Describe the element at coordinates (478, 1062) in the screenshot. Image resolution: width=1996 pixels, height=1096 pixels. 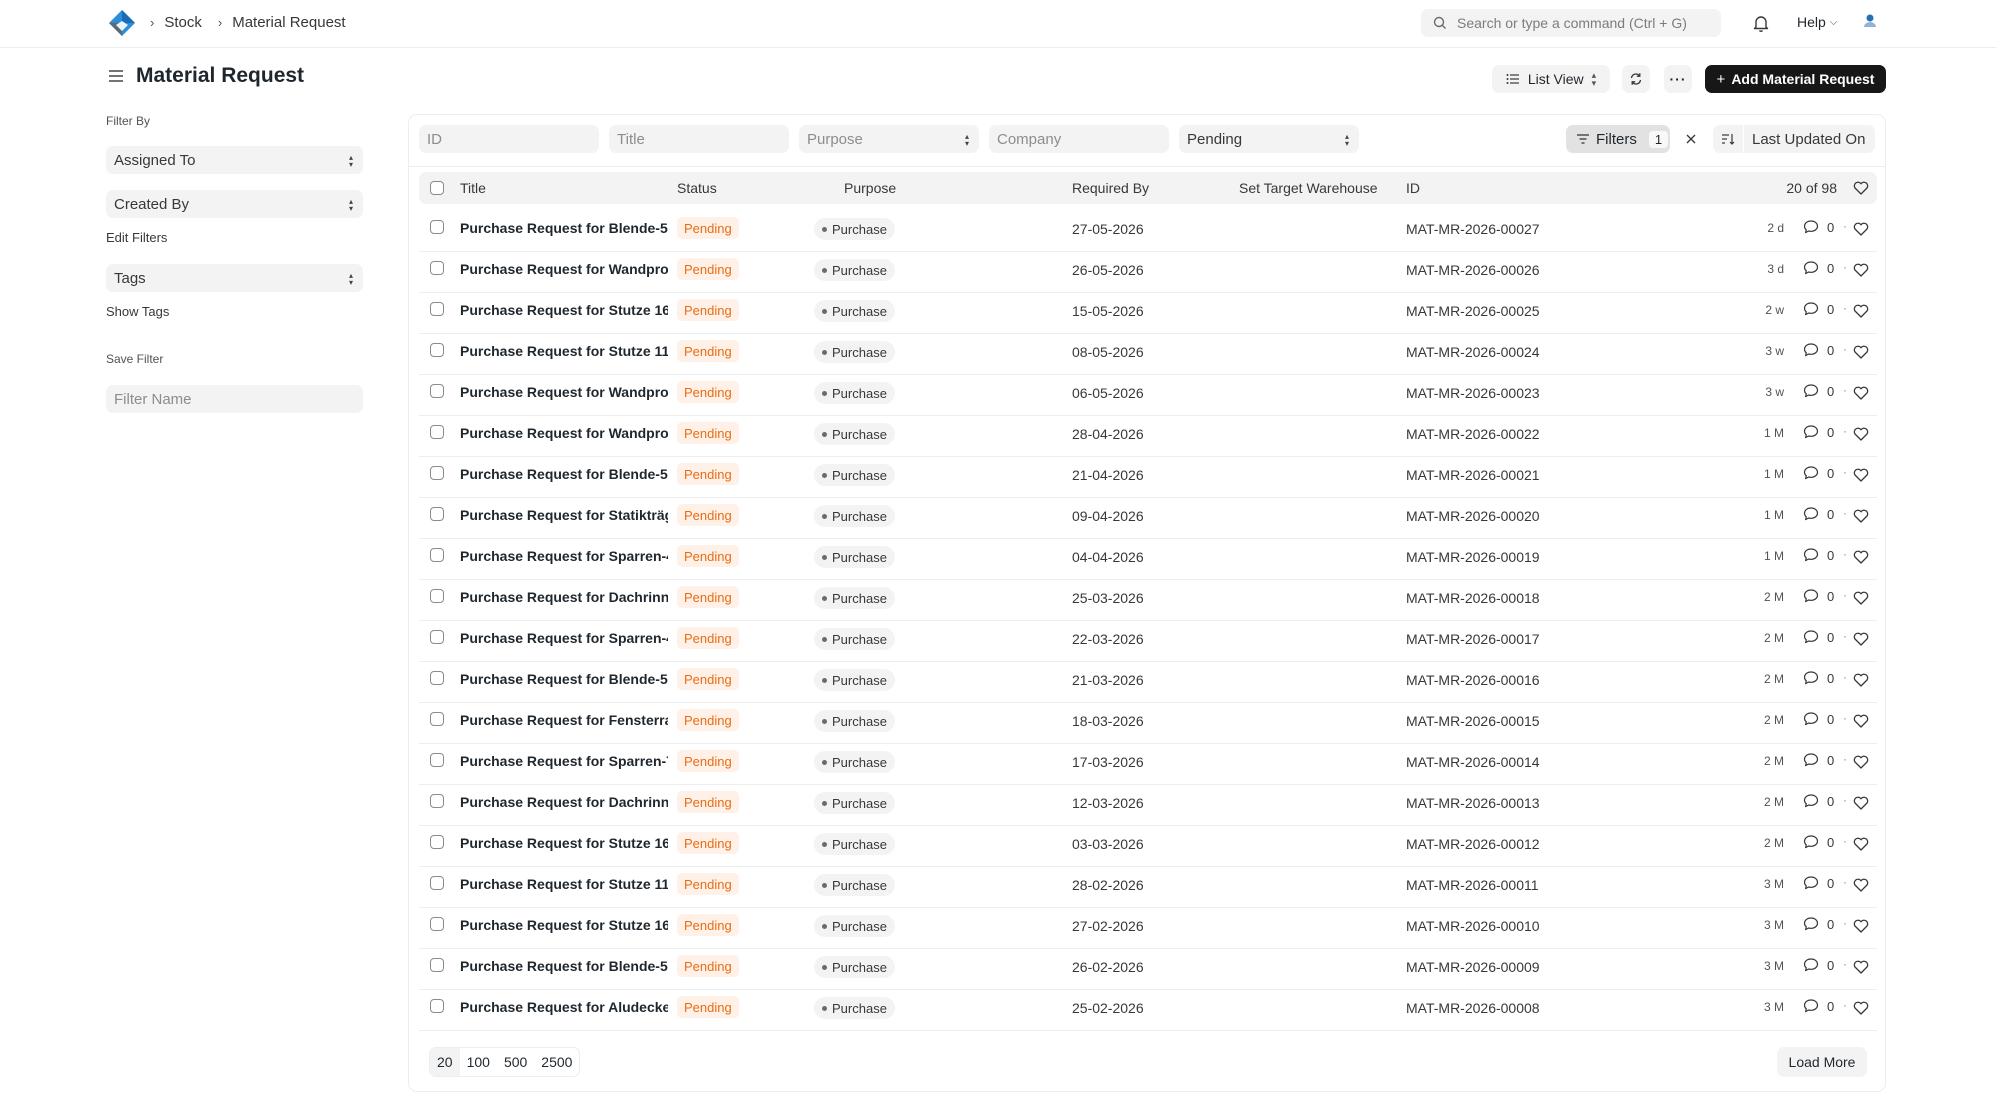
I see `page-size-100: 100` at that location.